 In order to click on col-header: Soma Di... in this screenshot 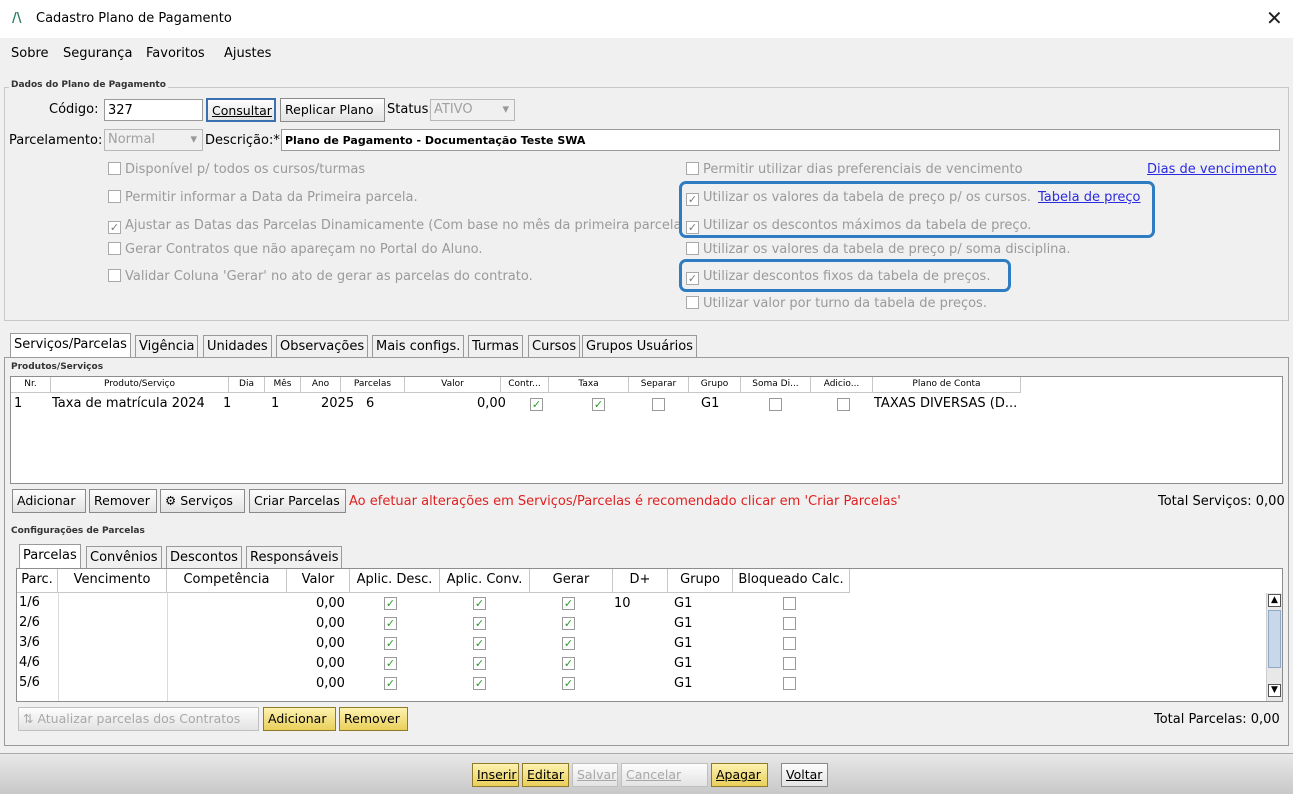, I will do `click(776, 385)`.